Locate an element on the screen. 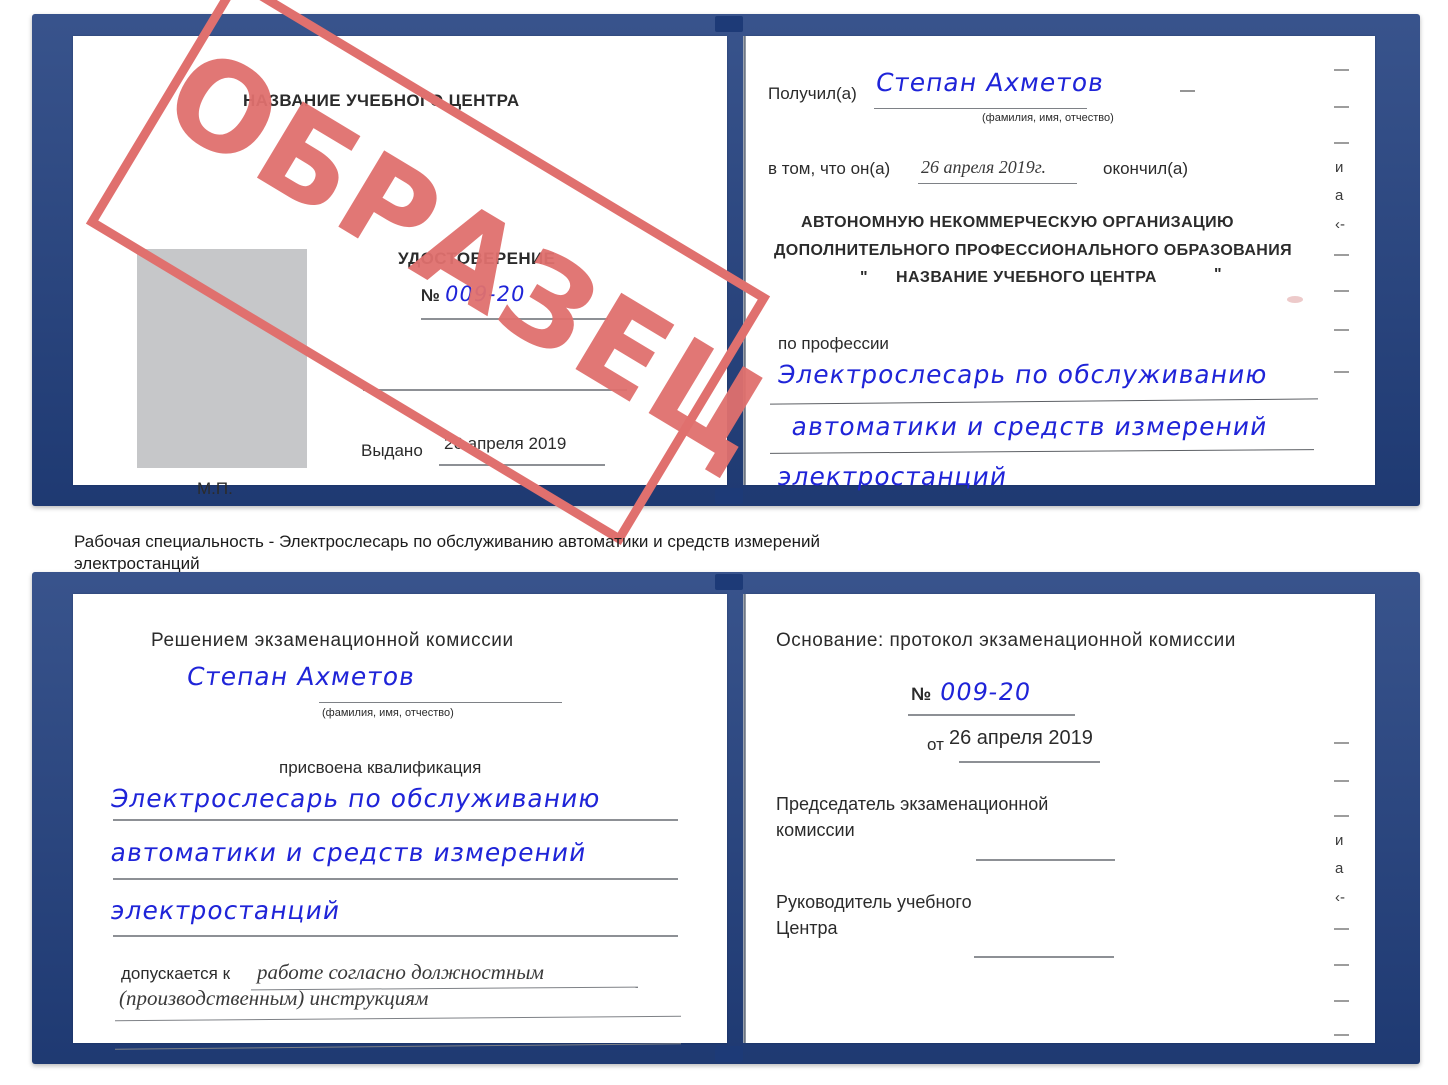 Image resolution: width=1448 pixels, height=1085 pixels. bottom-right-number-value: 009-20 is located at coordinates (985, 692).